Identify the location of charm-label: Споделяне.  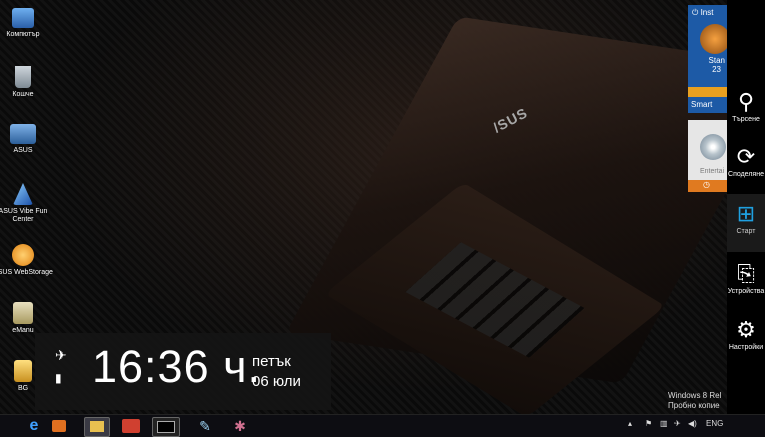
(746, 174).